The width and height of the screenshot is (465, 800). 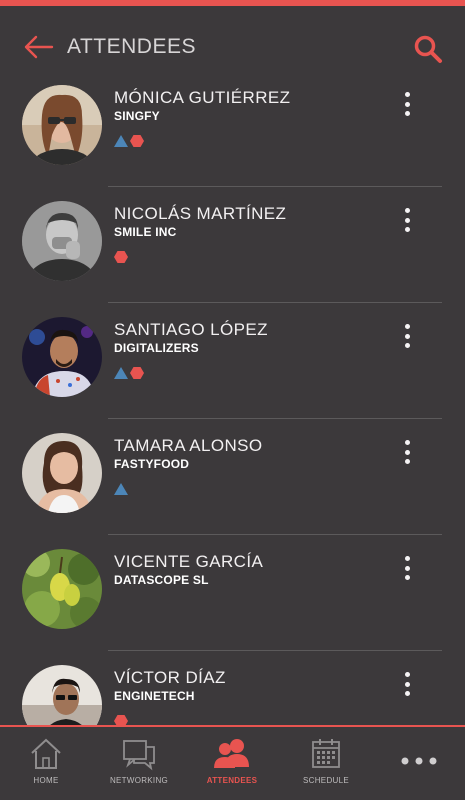 What do you see at coordinates (189, 561) in the screenshot?
I see `attendee-name: VICENTE GARCÍA` at bounding box center [189, 561].